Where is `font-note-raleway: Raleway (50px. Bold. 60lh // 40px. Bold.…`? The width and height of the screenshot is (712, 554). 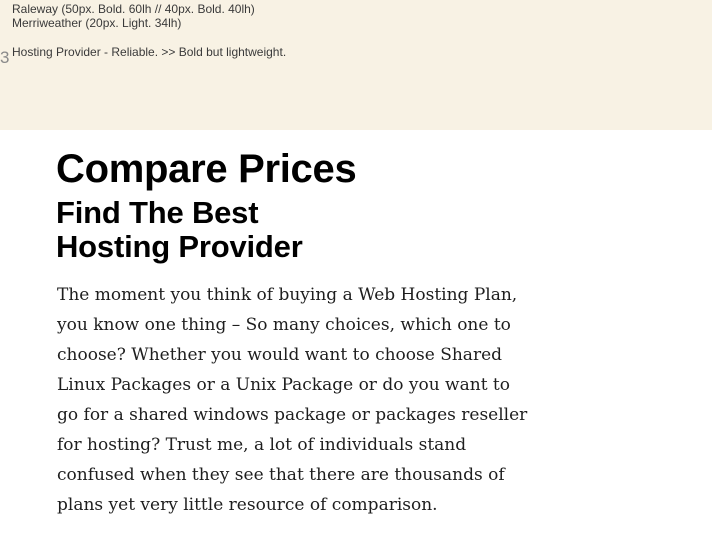 font-note-raleway: Raleway (50px. Bold. 60lh // 40px. Bold.… is located at coordinates (133, 9).